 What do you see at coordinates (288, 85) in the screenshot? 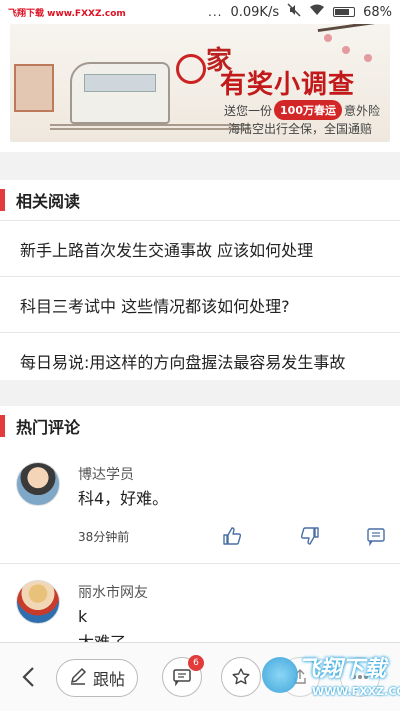
I see `banner-headline: 有奖小调查` at bounding box center [288, 85].